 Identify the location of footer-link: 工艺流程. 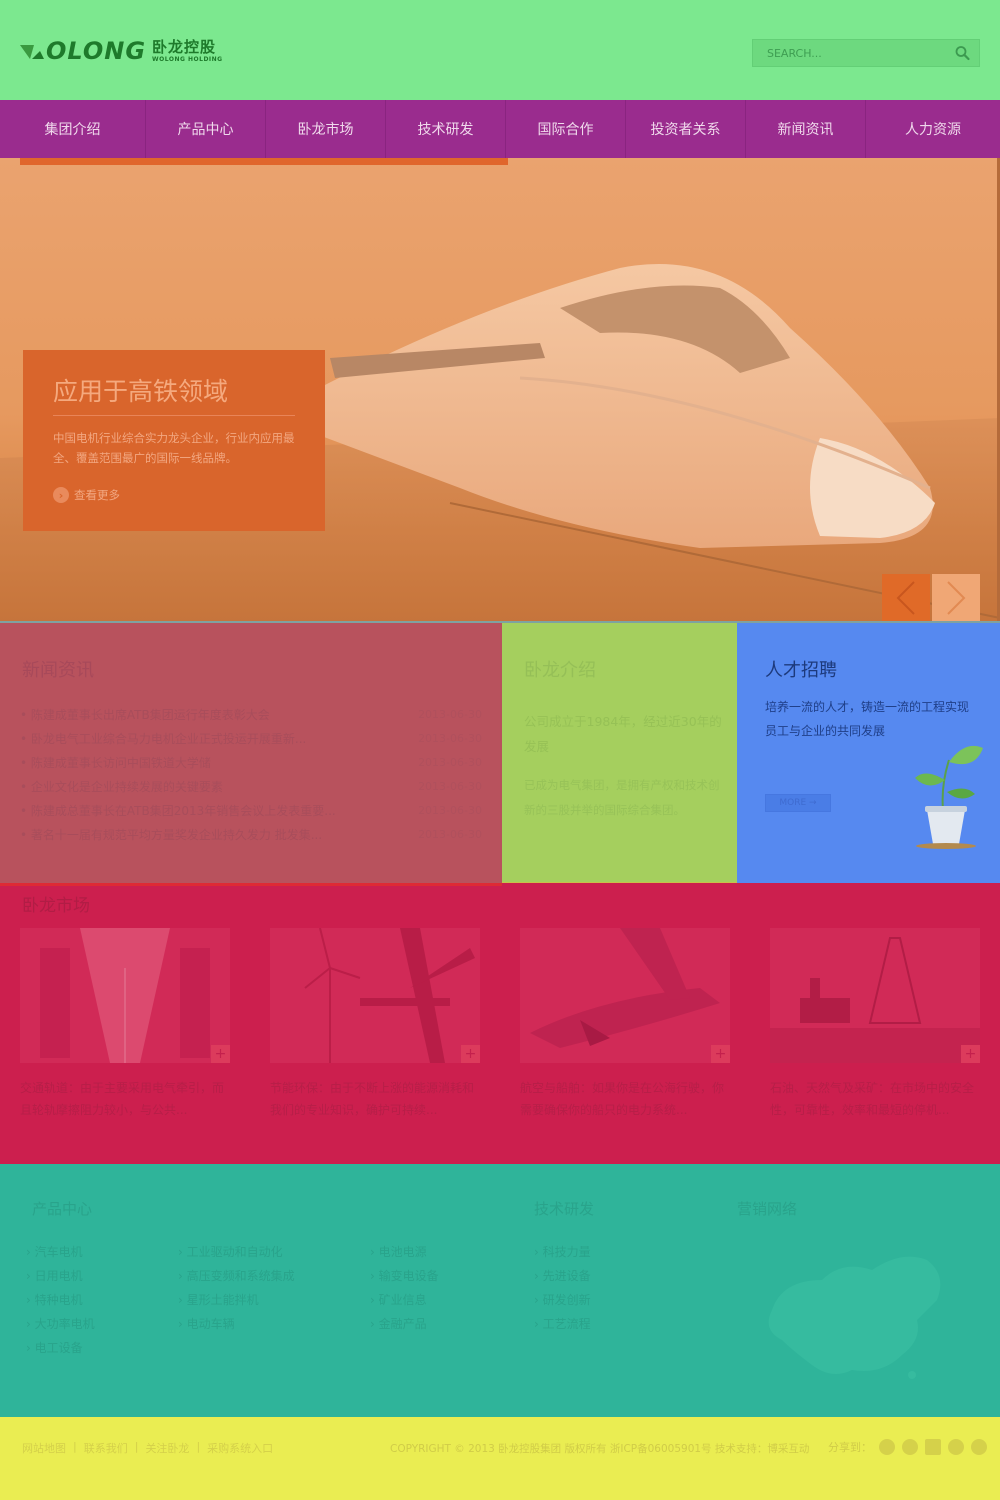
(562, 1324).